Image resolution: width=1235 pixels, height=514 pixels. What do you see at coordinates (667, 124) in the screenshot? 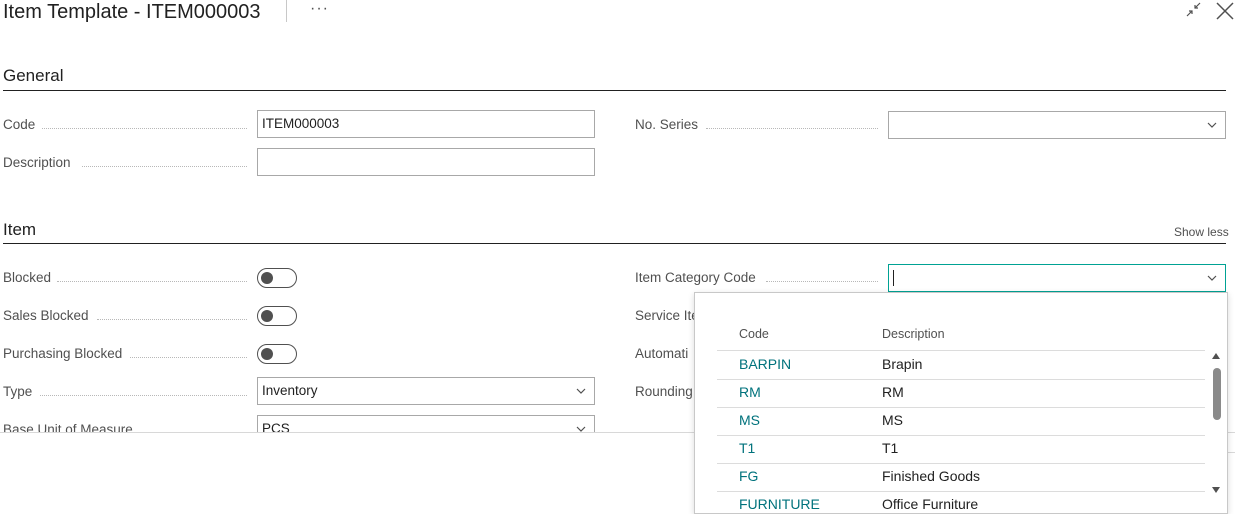
I see `no-series-label: No. Series` at bounding box center [667, 124].